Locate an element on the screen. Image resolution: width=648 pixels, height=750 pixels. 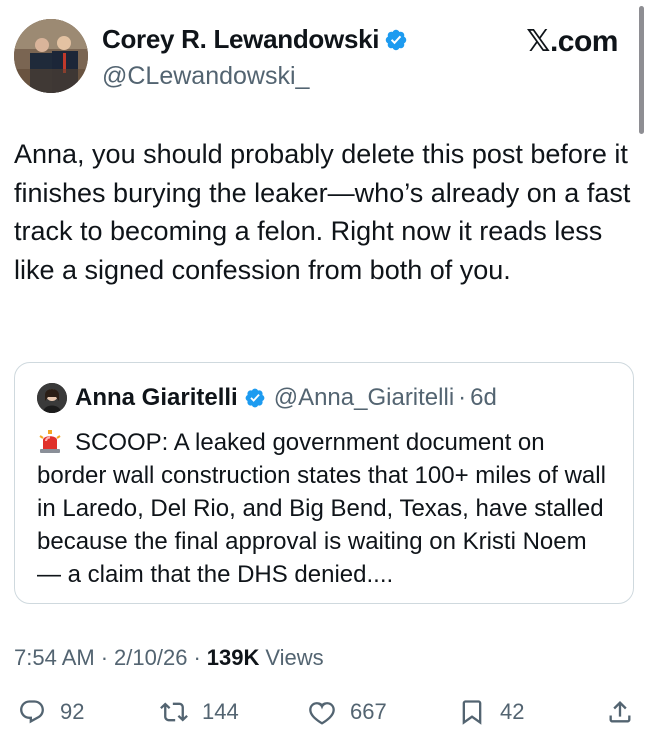
views-label: Views is located at coordinates (294, 657).